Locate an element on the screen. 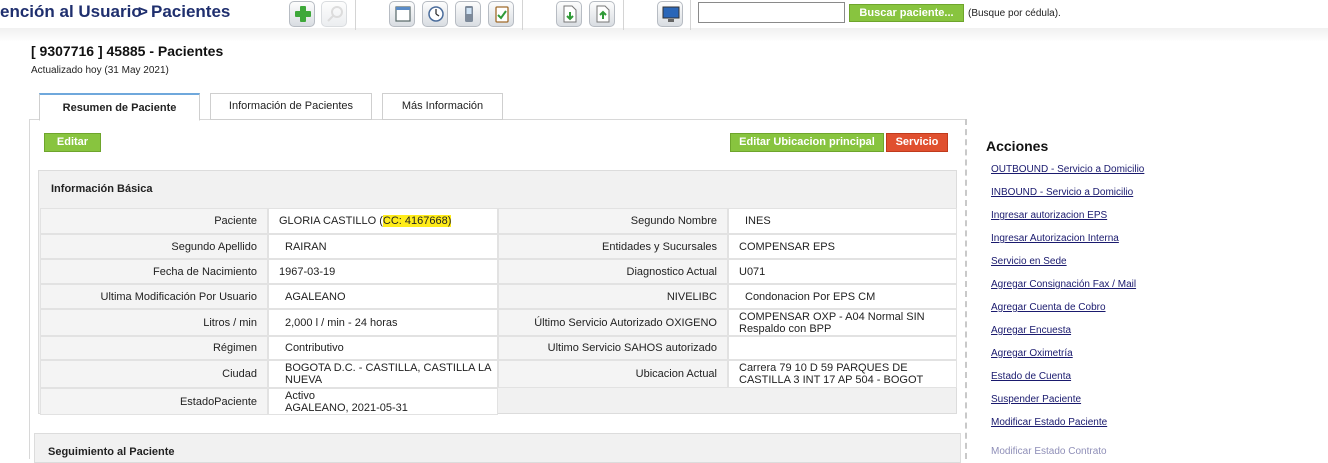 Image resolution: width=1328 pixels, height=463 pixels. service-button: Servicio is located at coordinates (917, 142).